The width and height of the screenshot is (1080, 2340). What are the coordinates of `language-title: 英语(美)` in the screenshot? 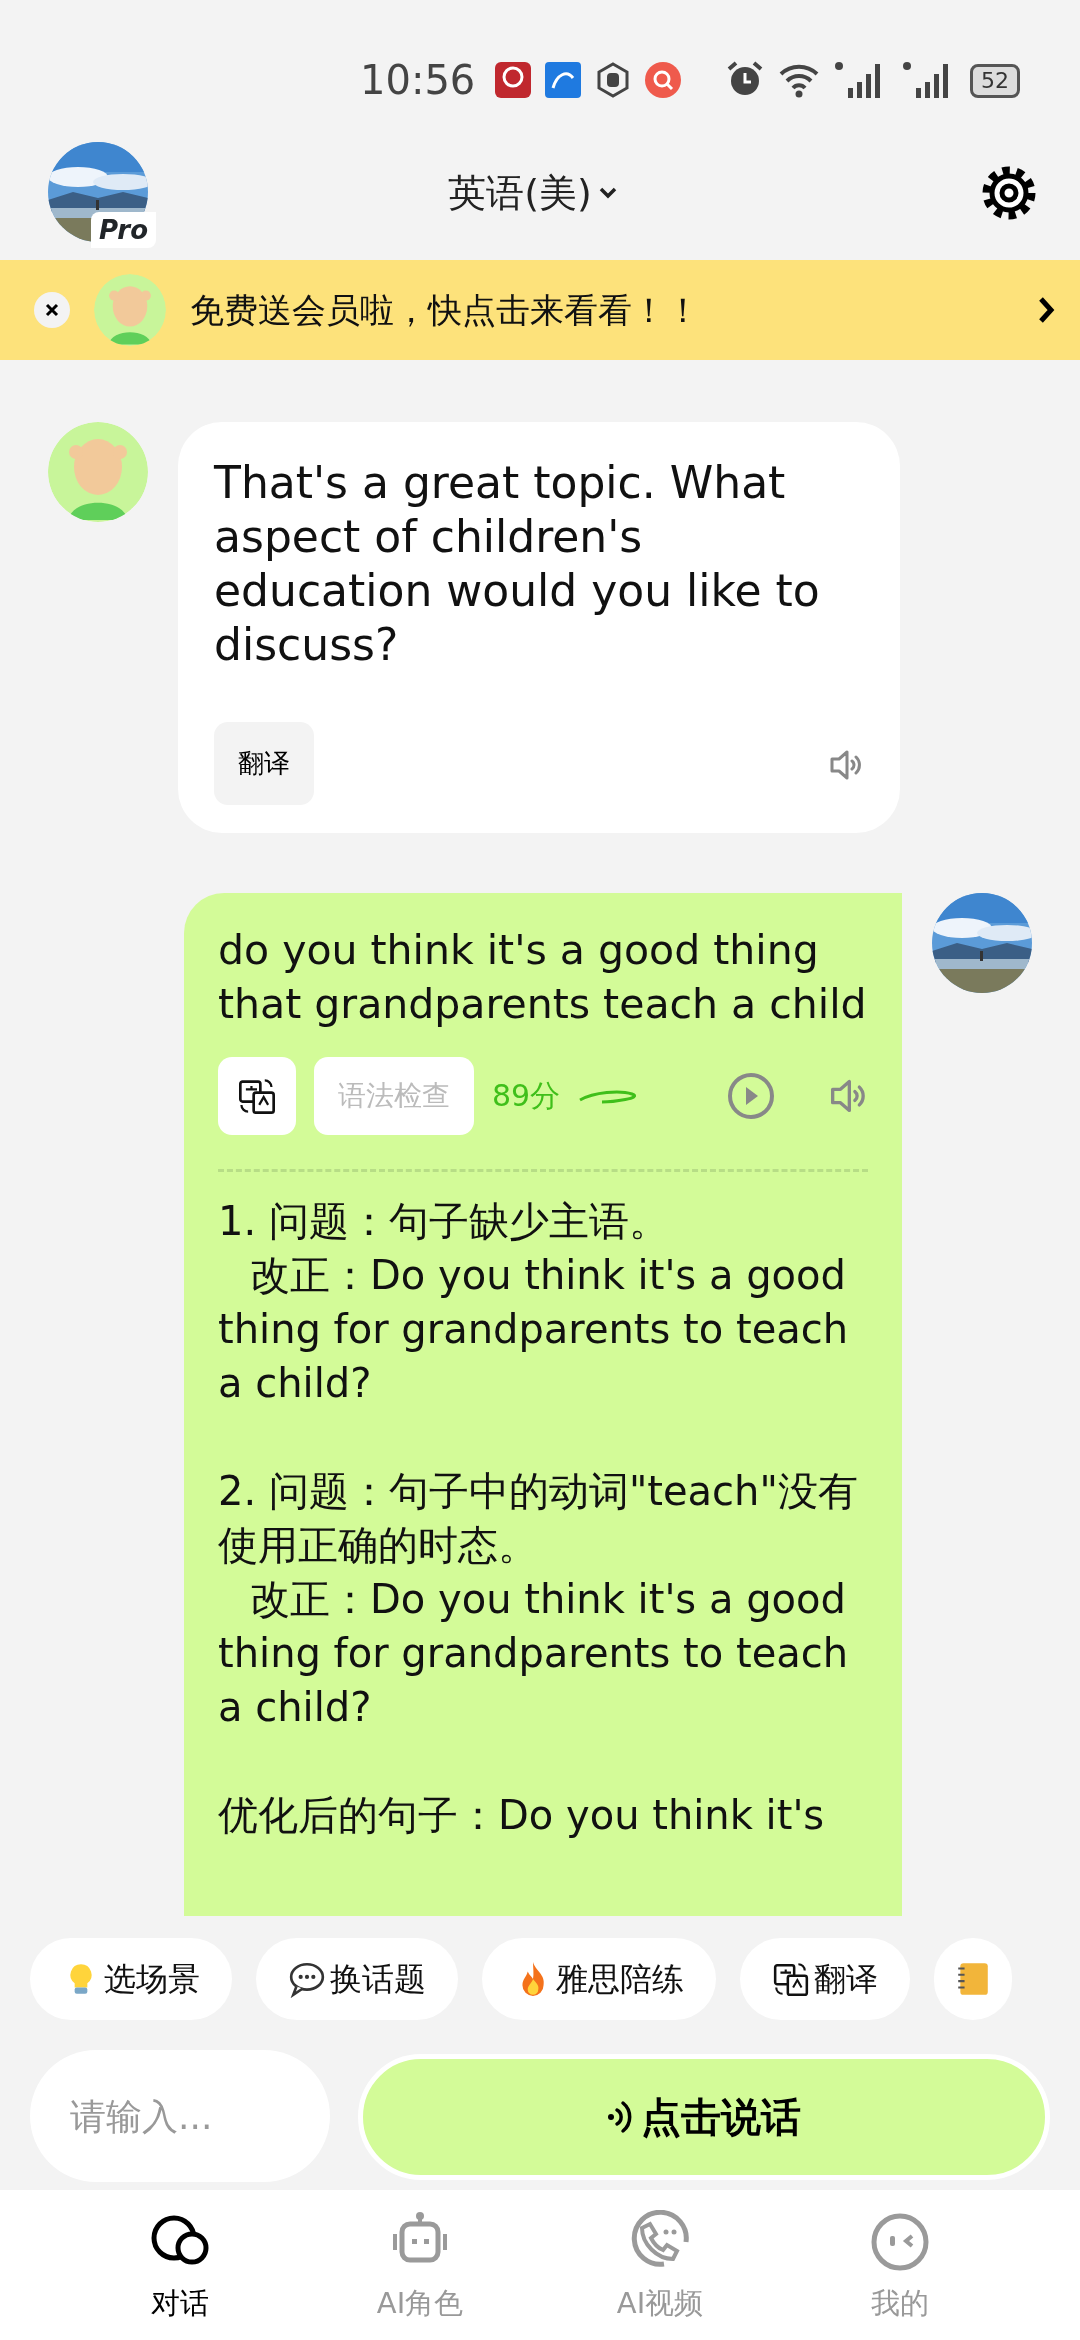 It's located at (520, 193).